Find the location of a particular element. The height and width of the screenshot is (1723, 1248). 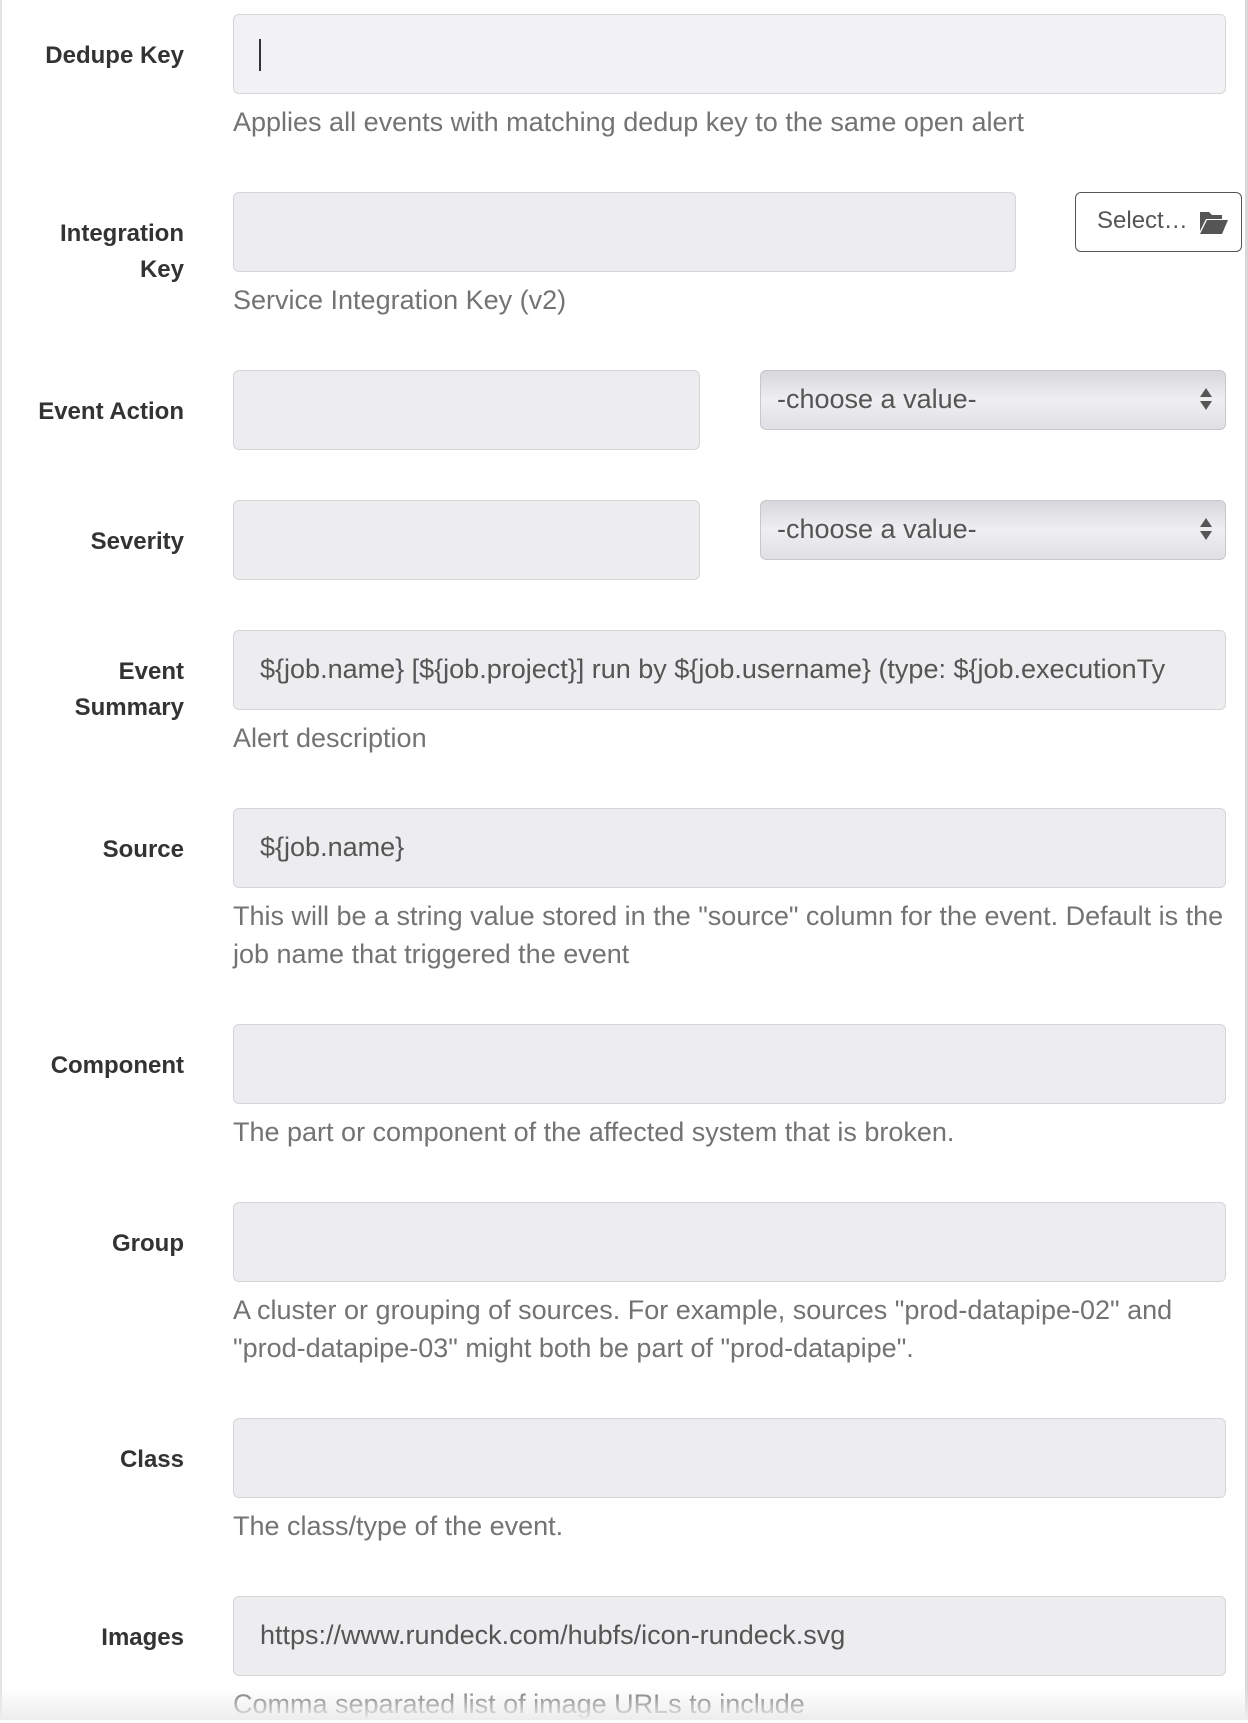

severity-input is located at coordinates (466, 540).